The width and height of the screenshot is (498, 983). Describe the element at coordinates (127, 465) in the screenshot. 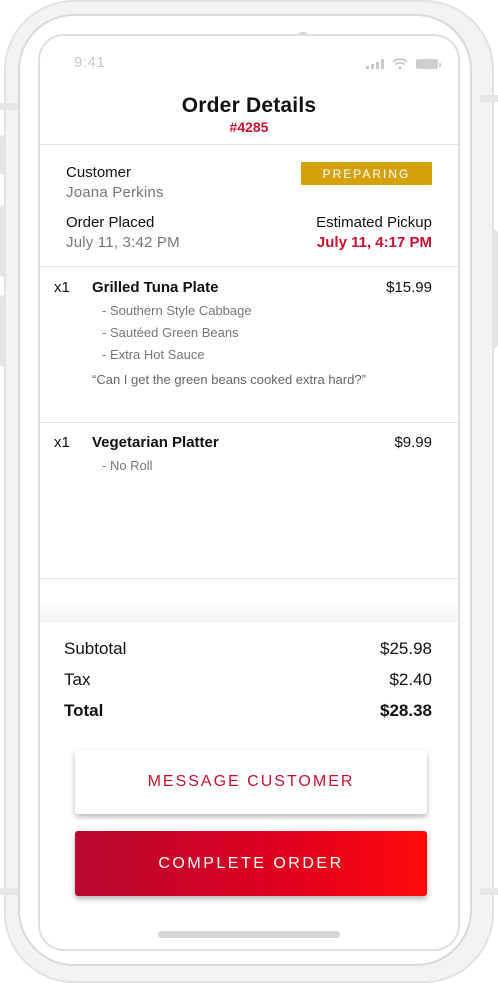

I see `item-modifier: - No Roll` at that location.